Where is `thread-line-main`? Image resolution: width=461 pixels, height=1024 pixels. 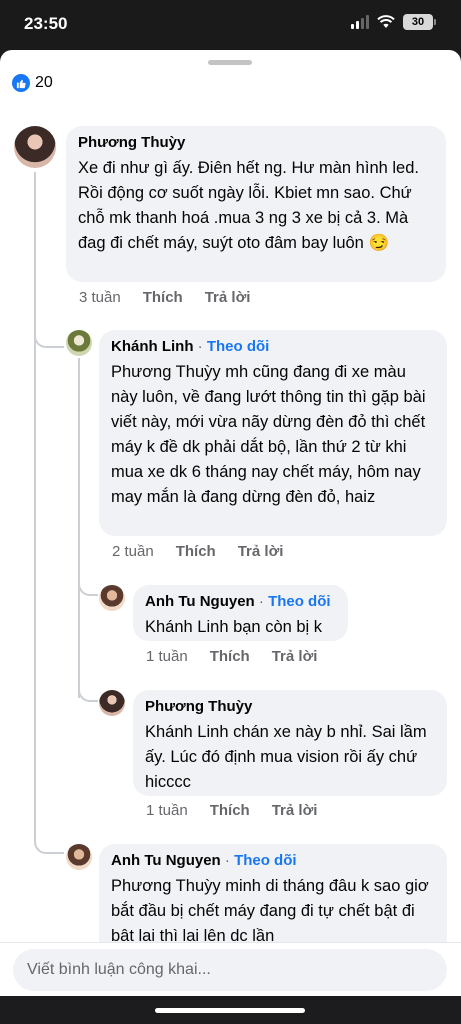 thread-line-main is located at coordinates (35, 507).